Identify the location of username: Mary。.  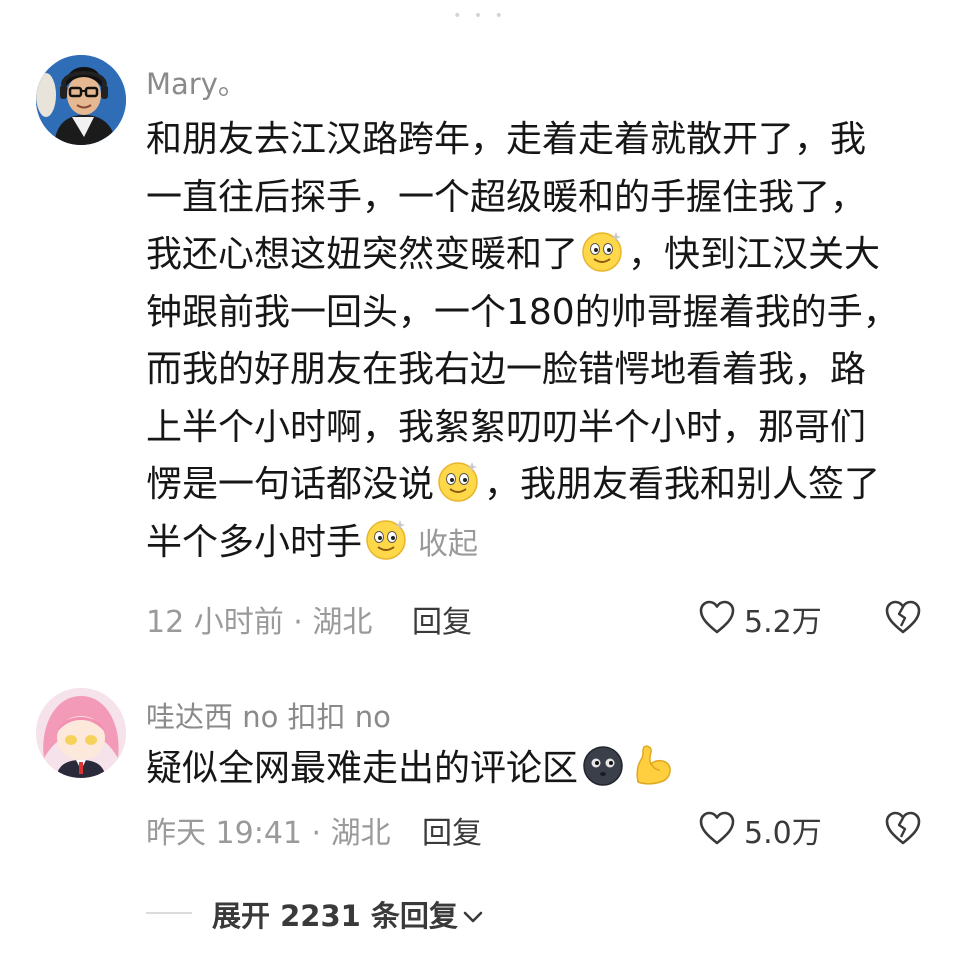
(196, 82).